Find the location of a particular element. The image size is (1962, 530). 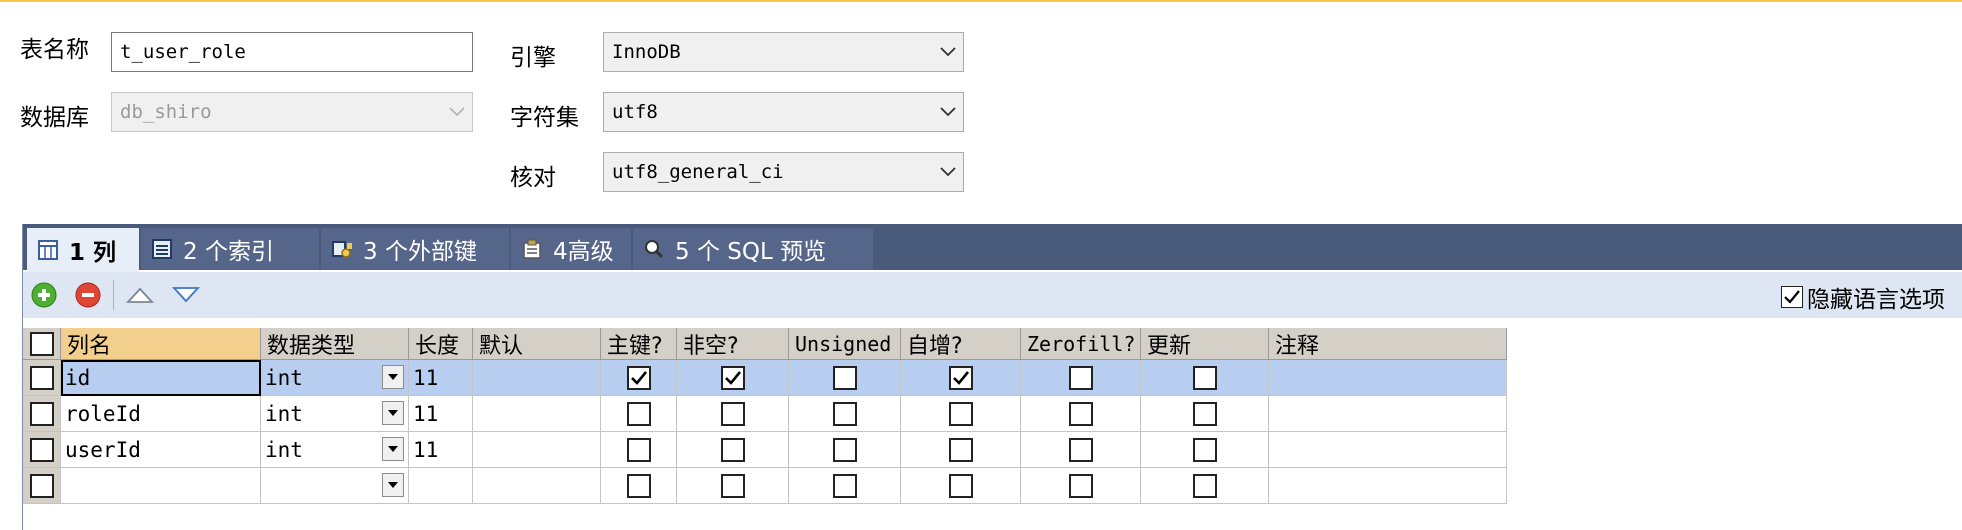

cell-column-name: id is located at coordinates (161, 378).